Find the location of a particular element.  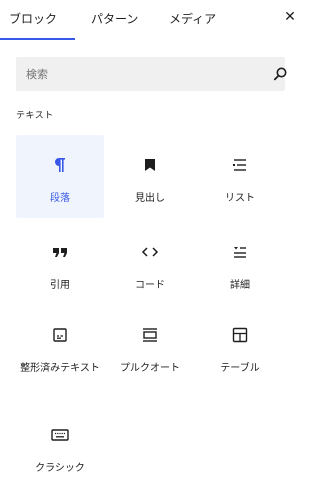

block-label: クラシック is located at coordinates (60, 468).